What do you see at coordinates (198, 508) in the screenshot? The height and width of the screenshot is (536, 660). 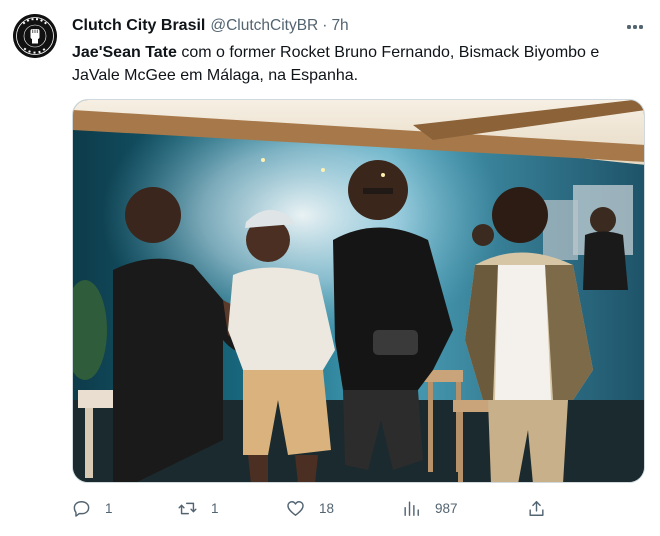 I see `retweet-button: 1` at bounding box center [198, 508].